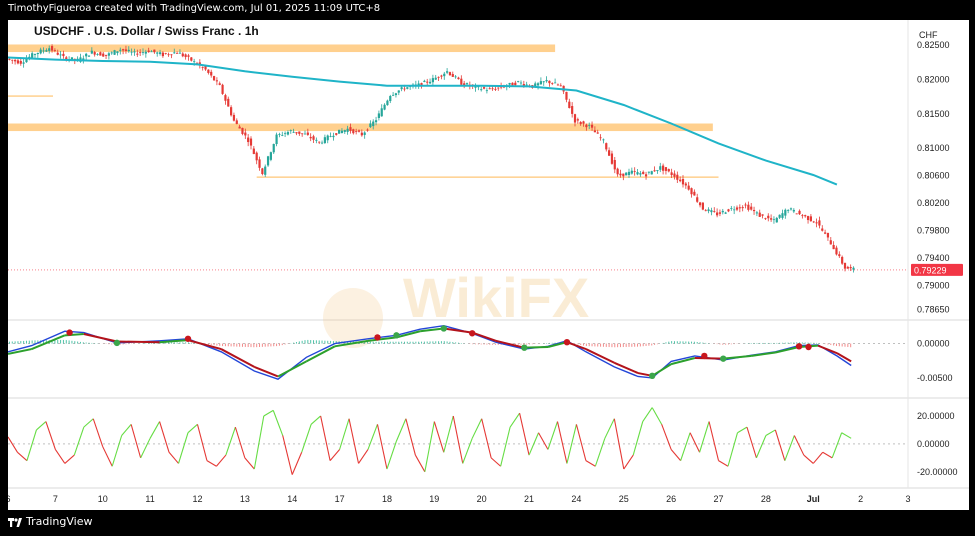 The height and width of the screenshot is (536, 975). What do you see at coordinates (671, 499) in the screenshot?
I see `time-axis-tick: 26` at bounding box center [671, 499].